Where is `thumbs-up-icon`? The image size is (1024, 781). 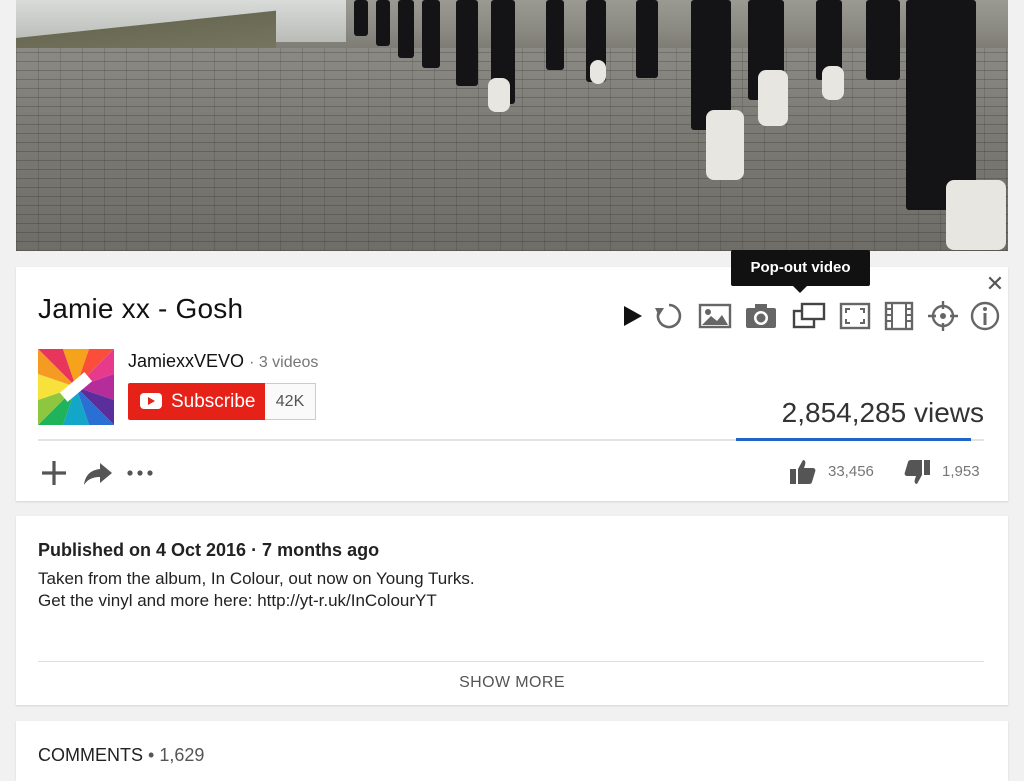
thumbs-up-icon is located at coordinates (803, 472).